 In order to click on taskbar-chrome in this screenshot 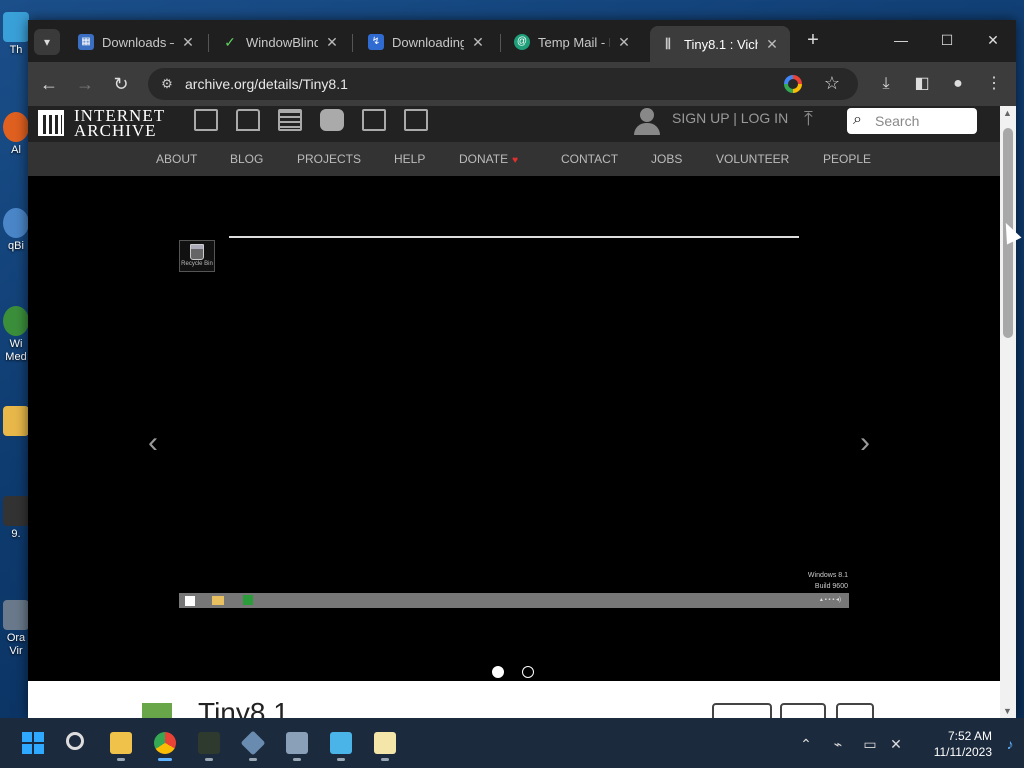, I will do `click(165, 743)`.